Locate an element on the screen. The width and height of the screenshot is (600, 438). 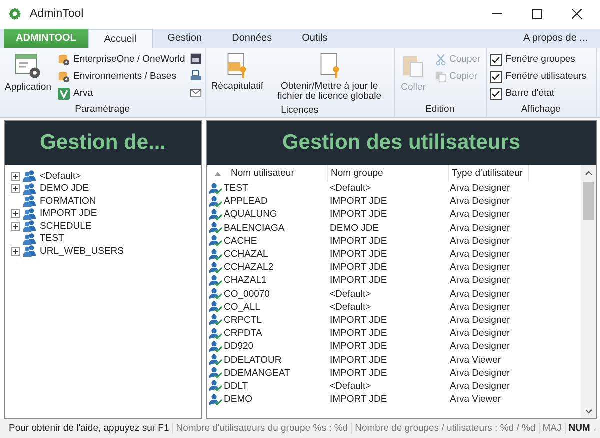
status-text: MAJ is located at coordinates (551, 428).